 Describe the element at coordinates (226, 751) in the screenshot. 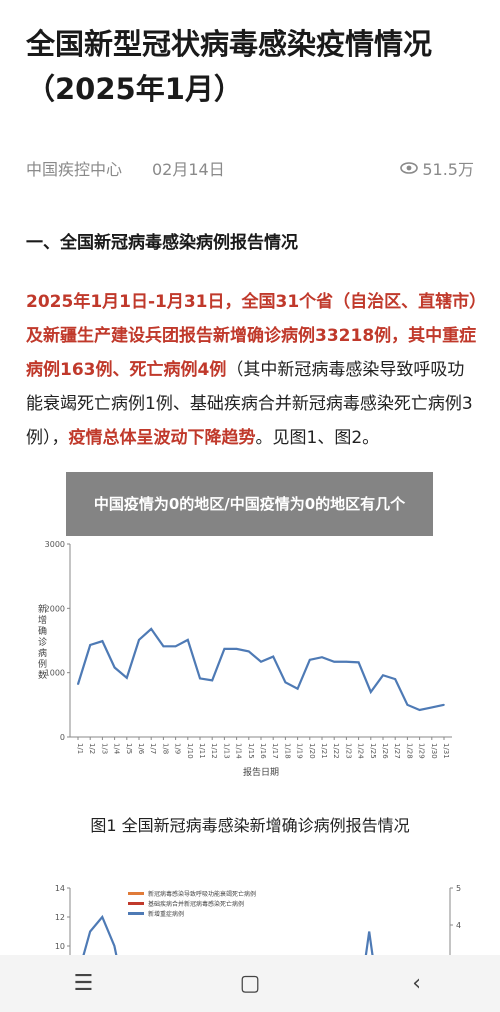

I see `x-tick-label: 1/13` at that location.